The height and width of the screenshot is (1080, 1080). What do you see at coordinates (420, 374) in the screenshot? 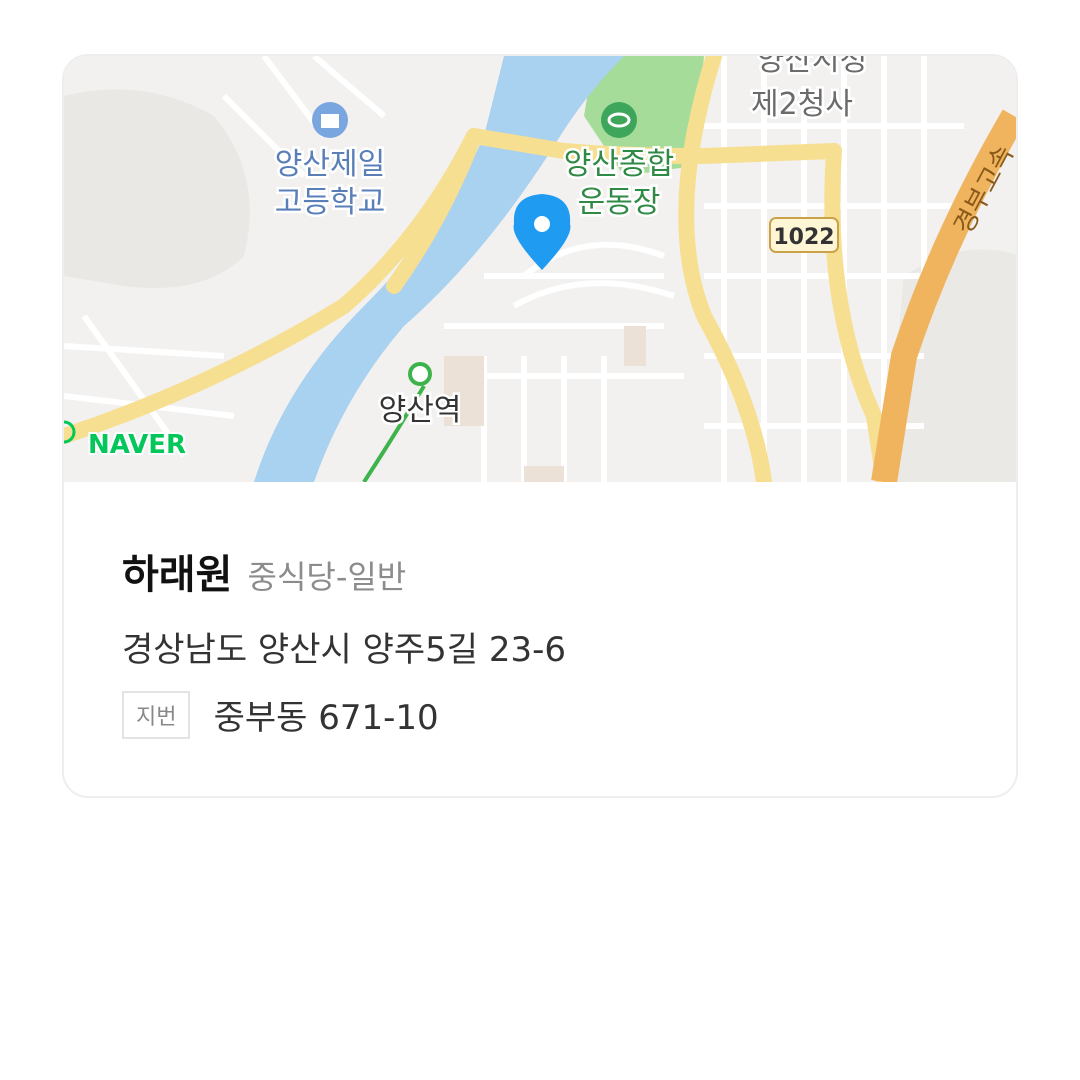
I see `station-icon` at bounding box center [420, 374].